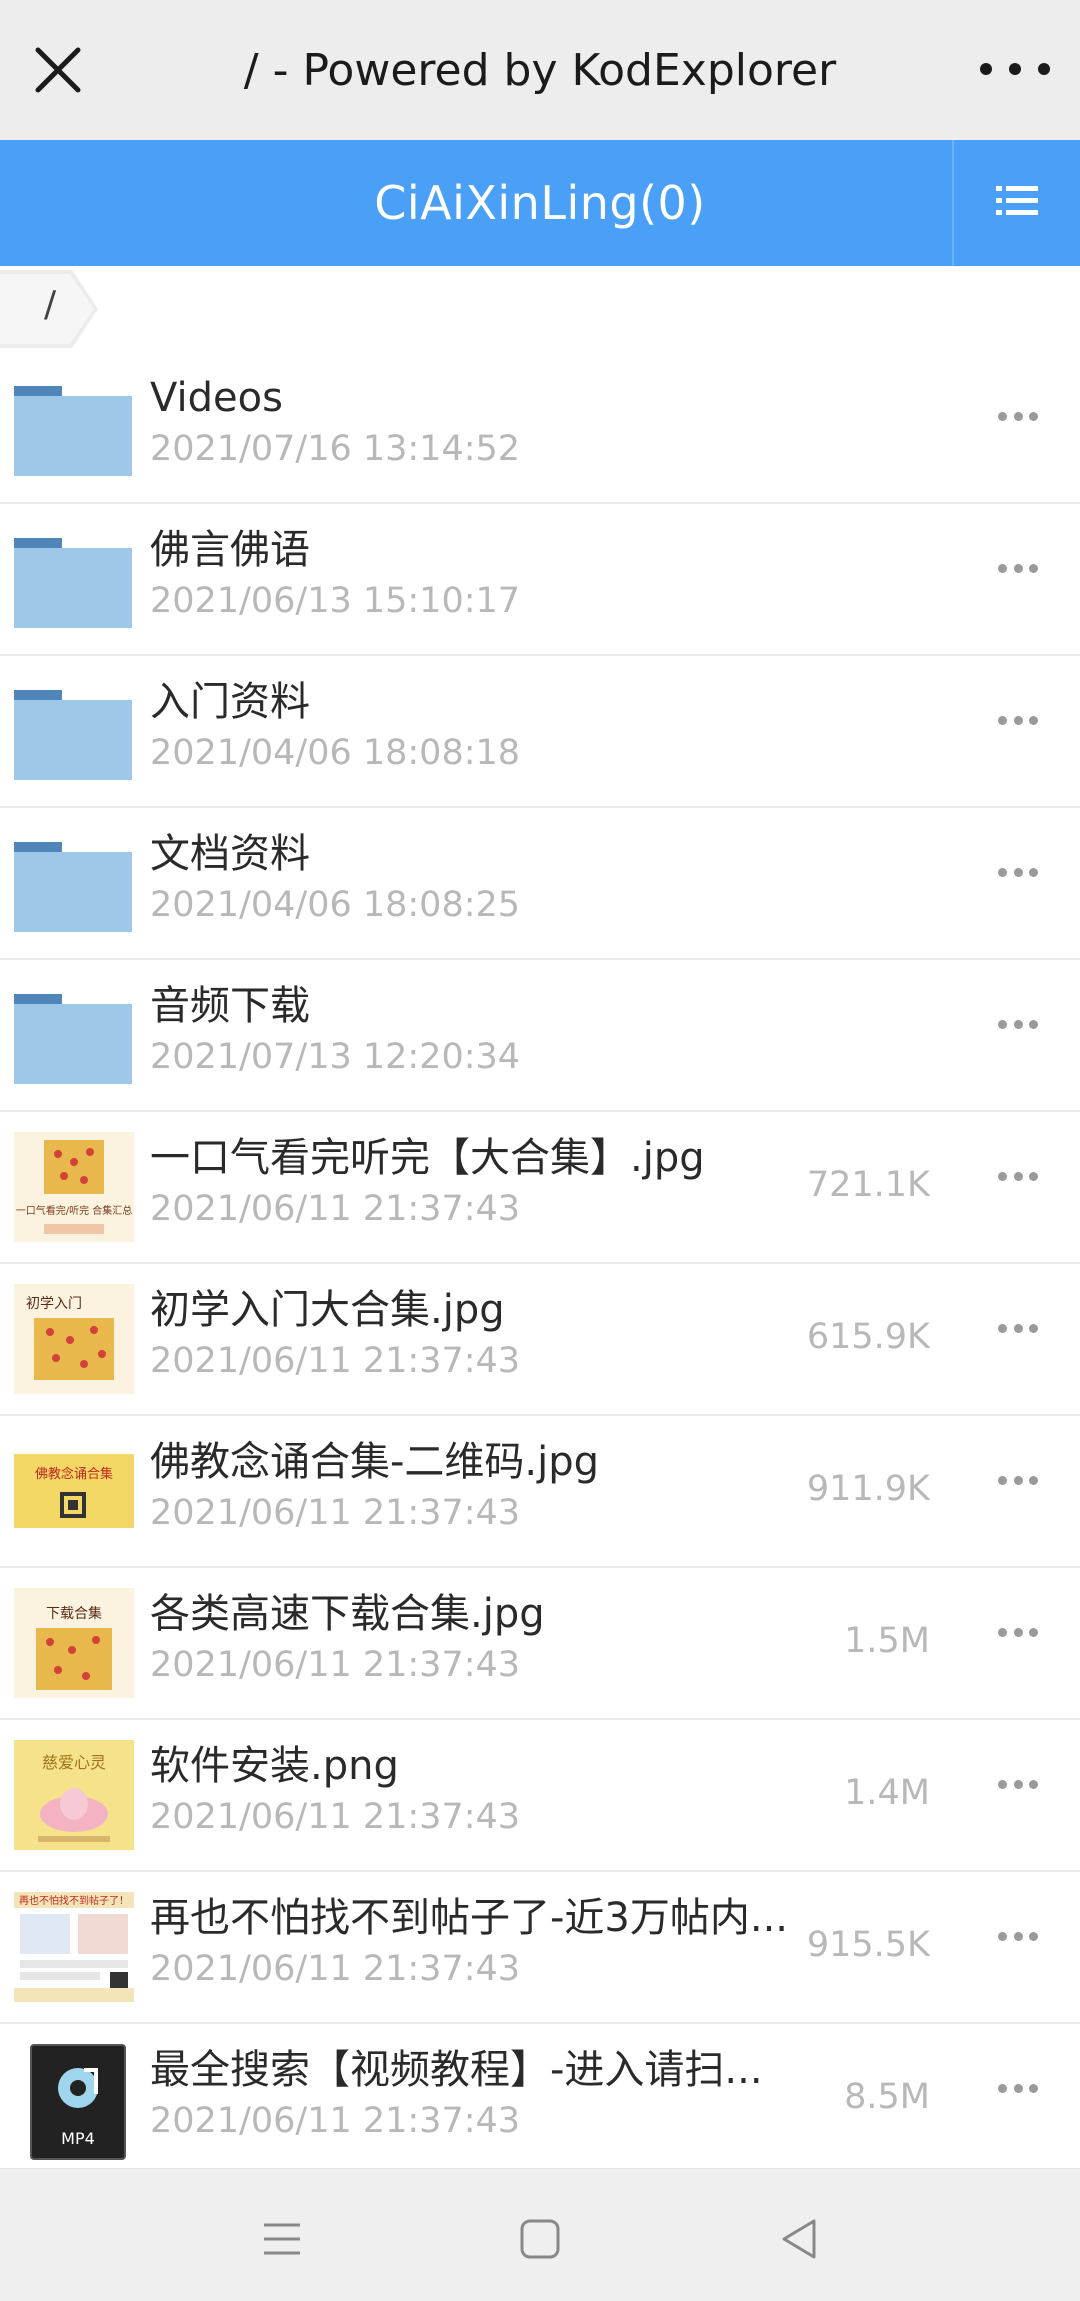 This screenshot has width=1080, height=2301. What do you see at coordinates (375, 1462) in the screenshot?
I see `file-name: 佛教念诵合集-二维码.jpg` at bounding box center [375, 1462].